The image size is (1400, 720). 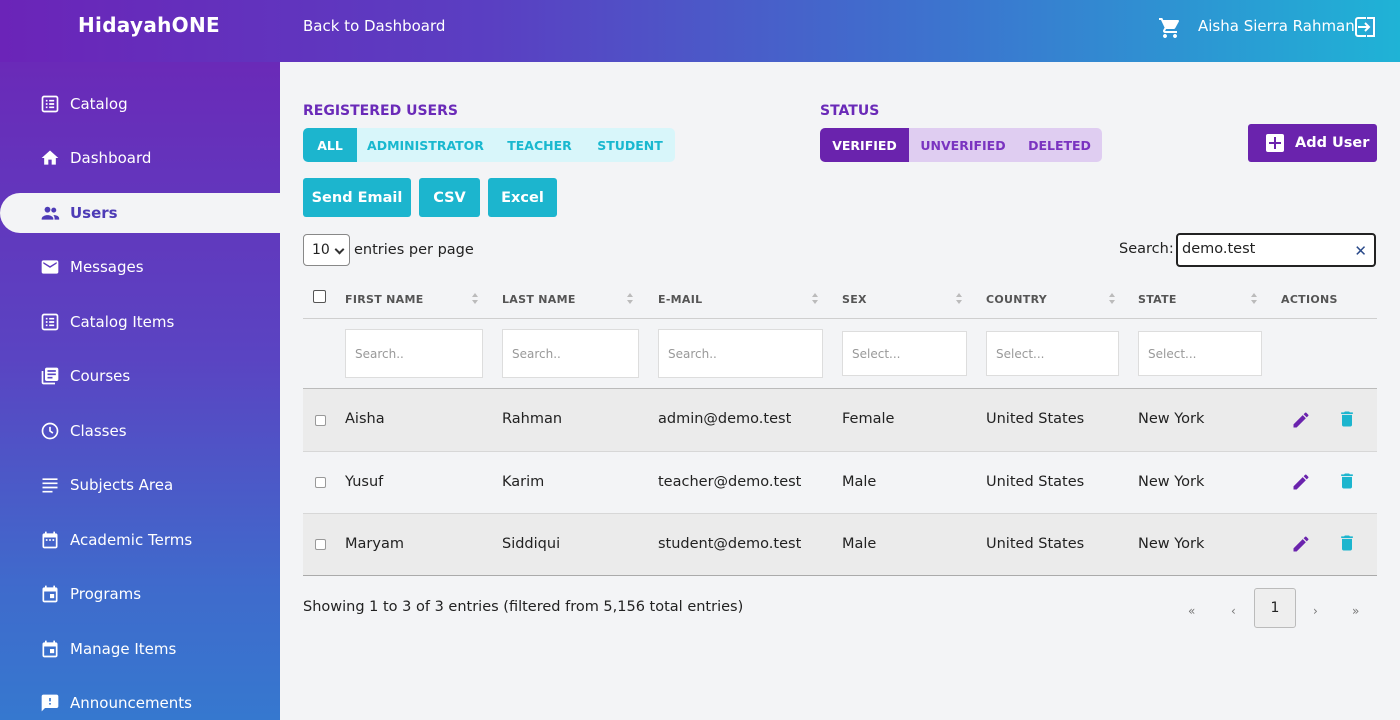 What do you see at coordinates (50, 322) in the screenshot?
I see `catalog-items-icon` at bounding box center [50, 322].